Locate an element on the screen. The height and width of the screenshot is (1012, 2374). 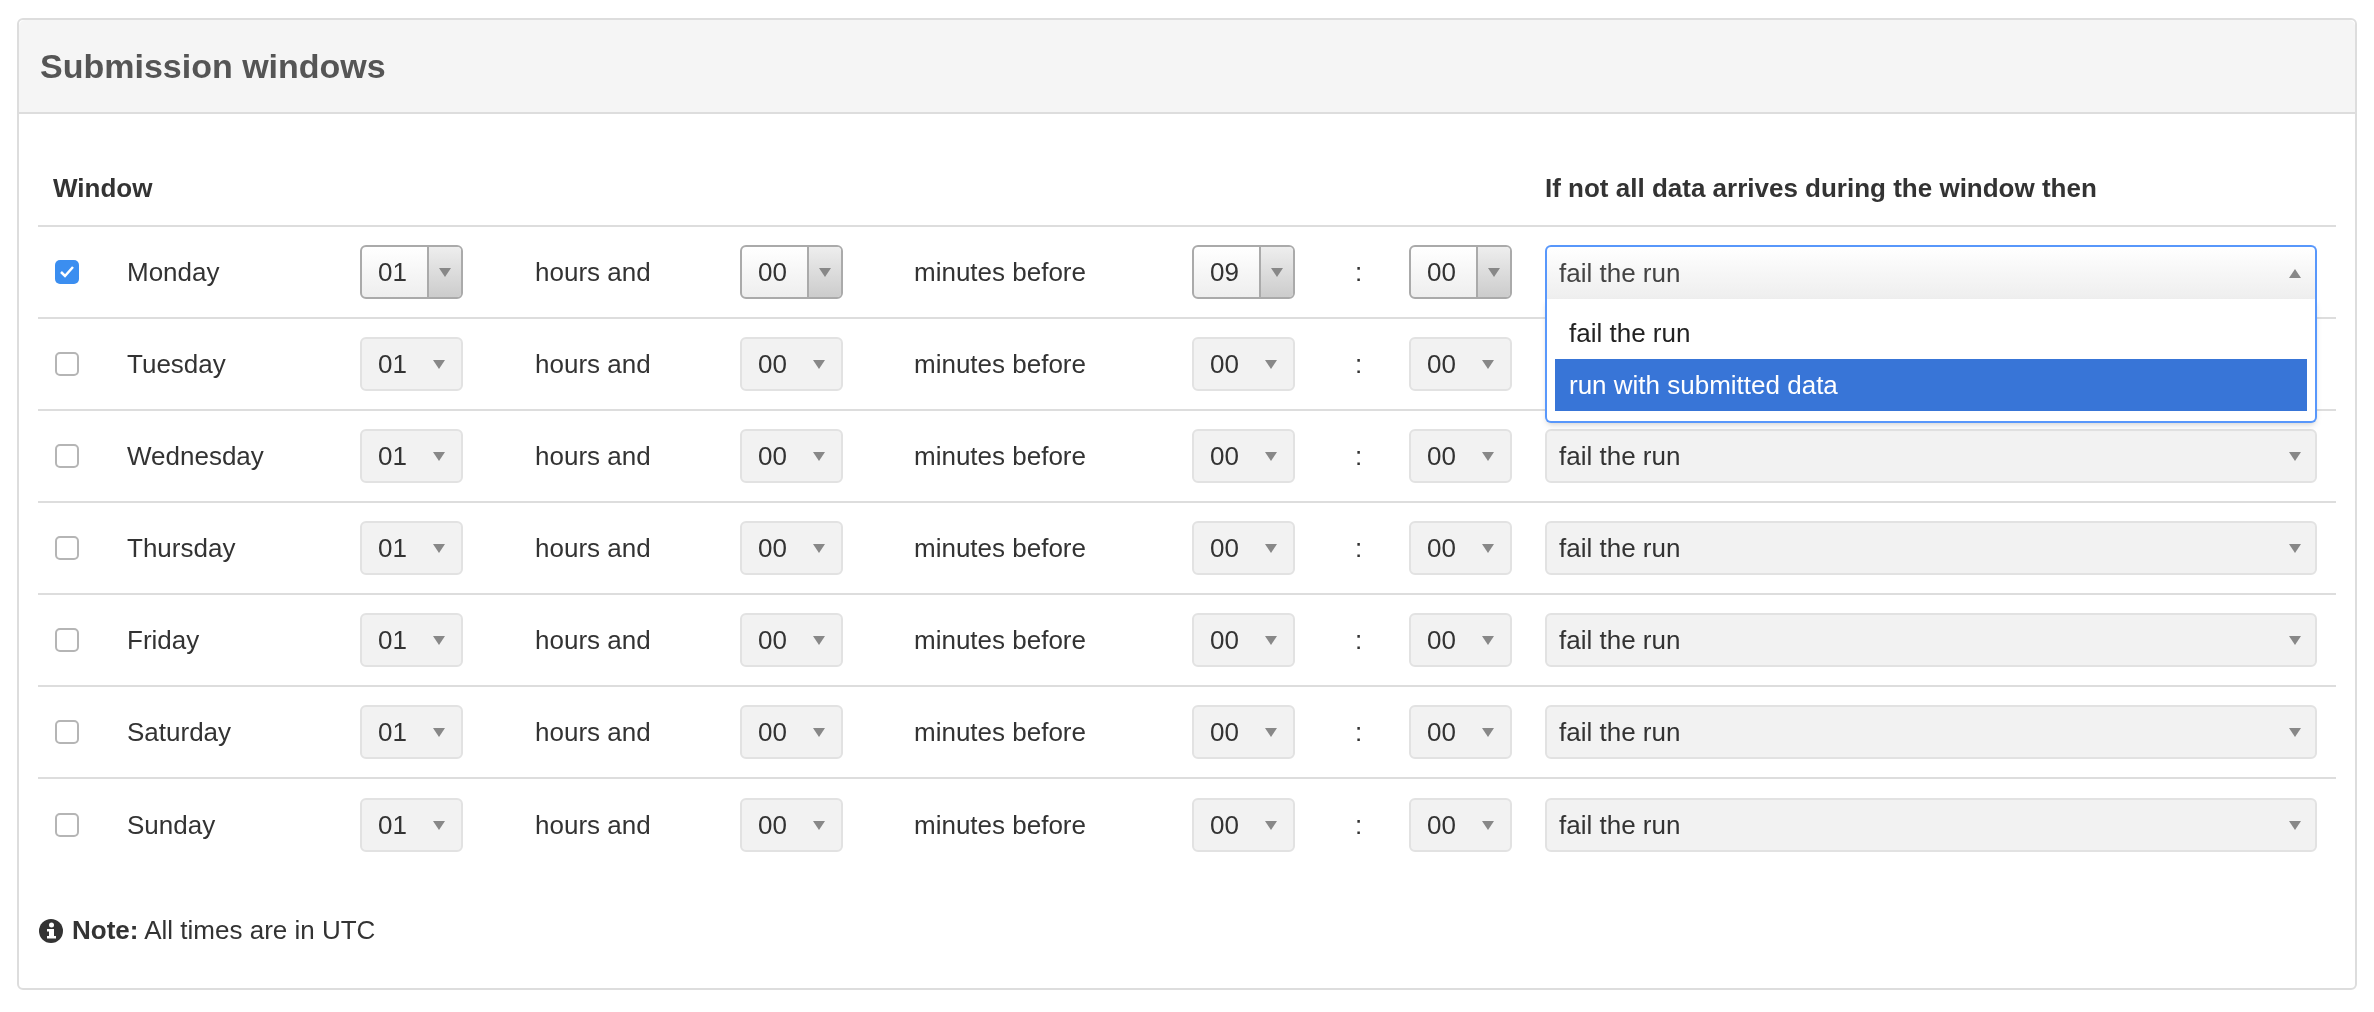
select-field: 09 is located at coordinates (1243, 272).